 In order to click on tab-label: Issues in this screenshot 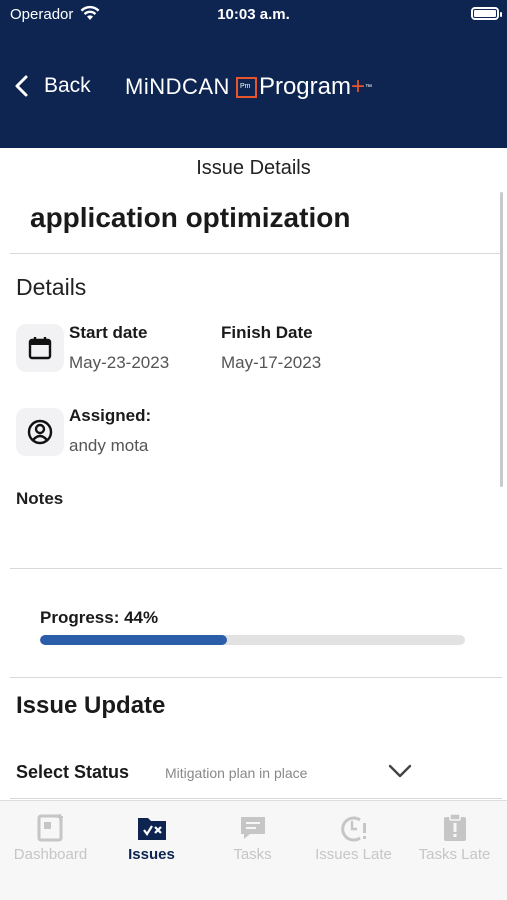, I will do `click(151, 854)`.